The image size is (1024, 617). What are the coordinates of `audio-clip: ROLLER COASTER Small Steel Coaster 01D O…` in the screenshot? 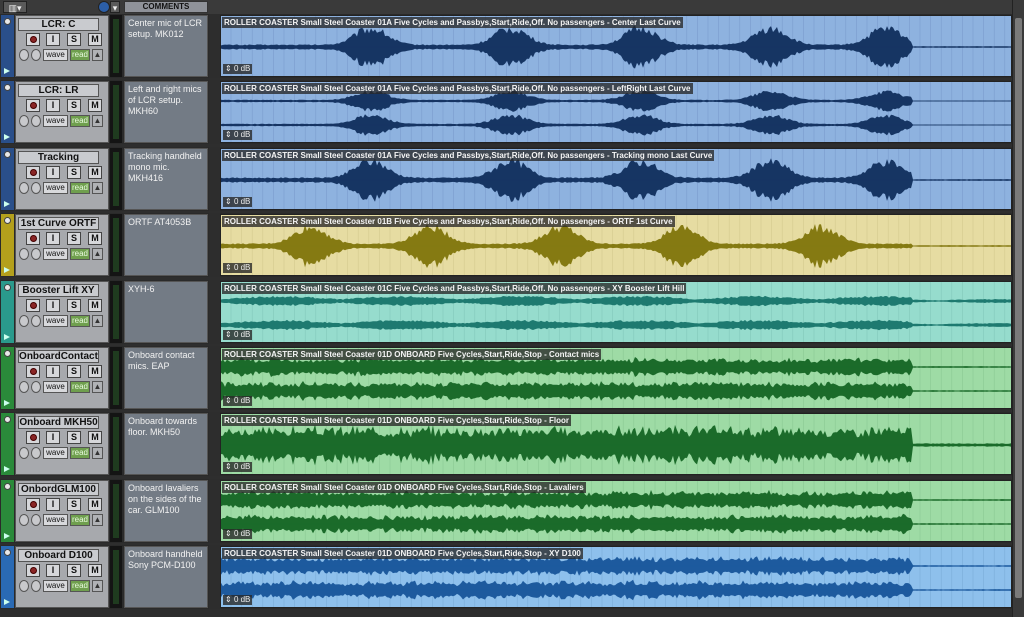 It's located at (616, 444).